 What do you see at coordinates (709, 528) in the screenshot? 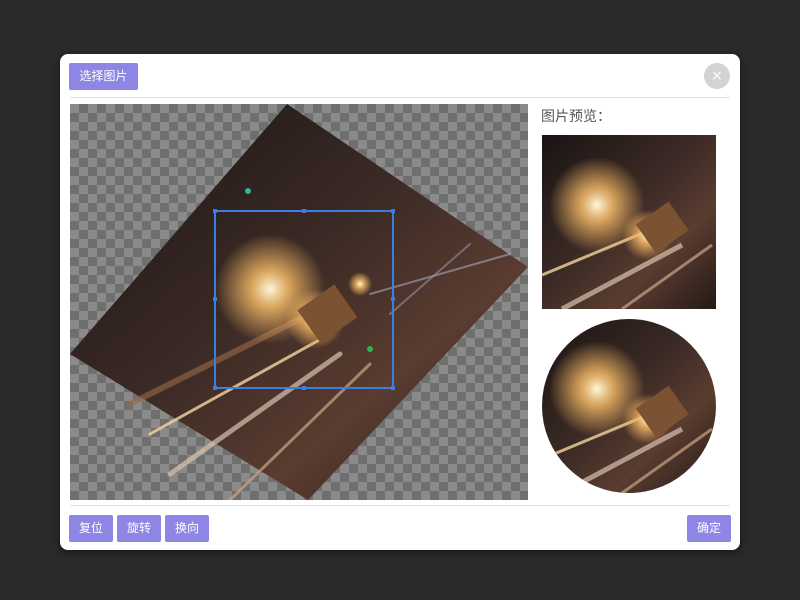
I see `confirm-button: 确定` at bounding box center [709, 528].